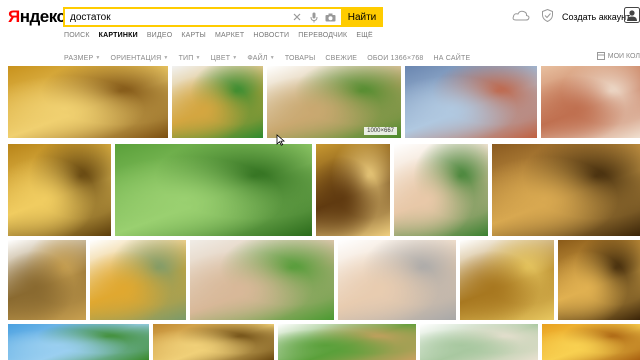 This screenshot has width=640, height=360. I want to click on filter-file: ФАЙЛ ▼, so click(260, 58).